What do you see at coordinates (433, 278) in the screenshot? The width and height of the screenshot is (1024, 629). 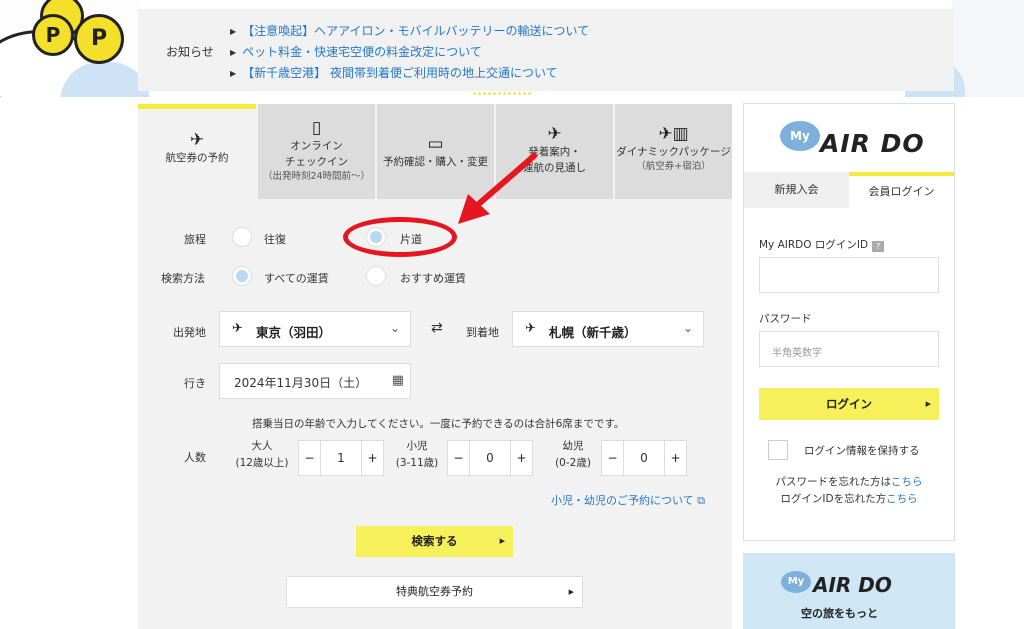 I see `radio-recommended-fares-label: おすすめ運賃` at bounding box center [433, 278].